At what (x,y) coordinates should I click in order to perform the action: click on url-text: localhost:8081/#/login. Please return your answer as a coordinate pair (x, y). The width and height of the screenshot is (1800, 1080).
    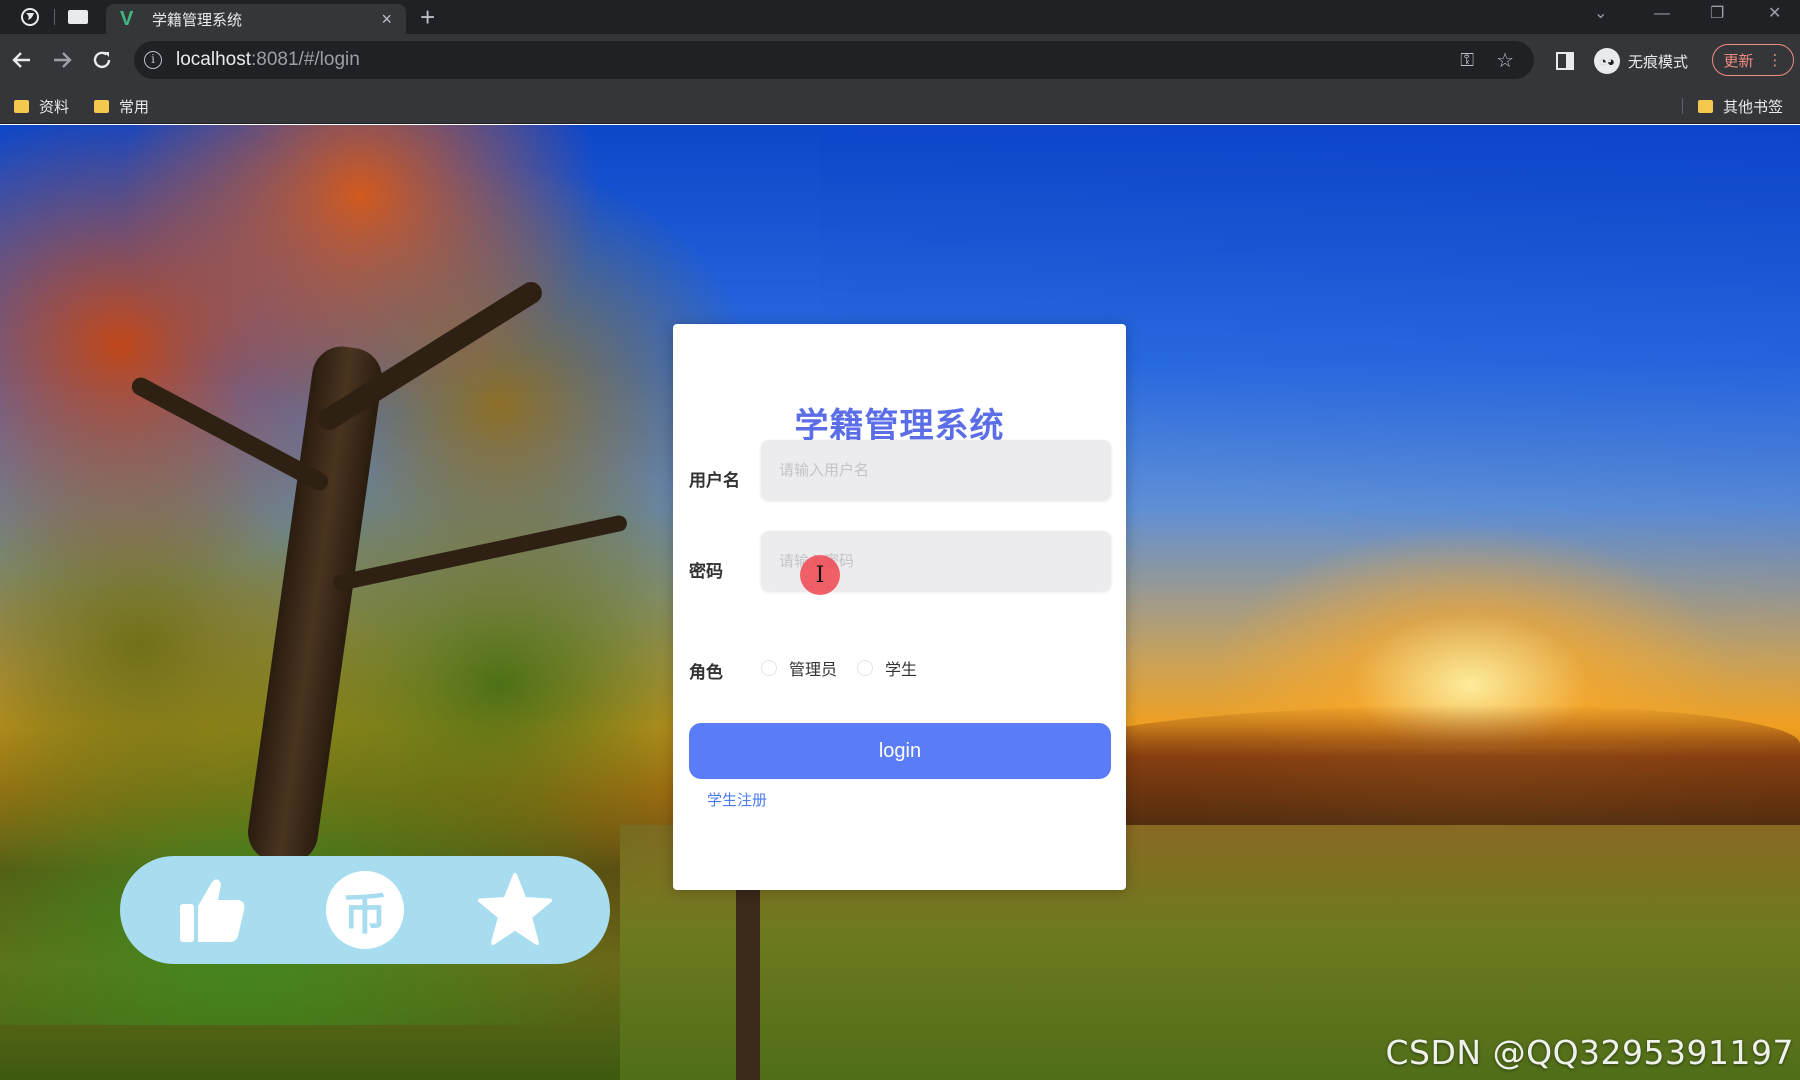
    Looking at the image, I should click on (268, 60).